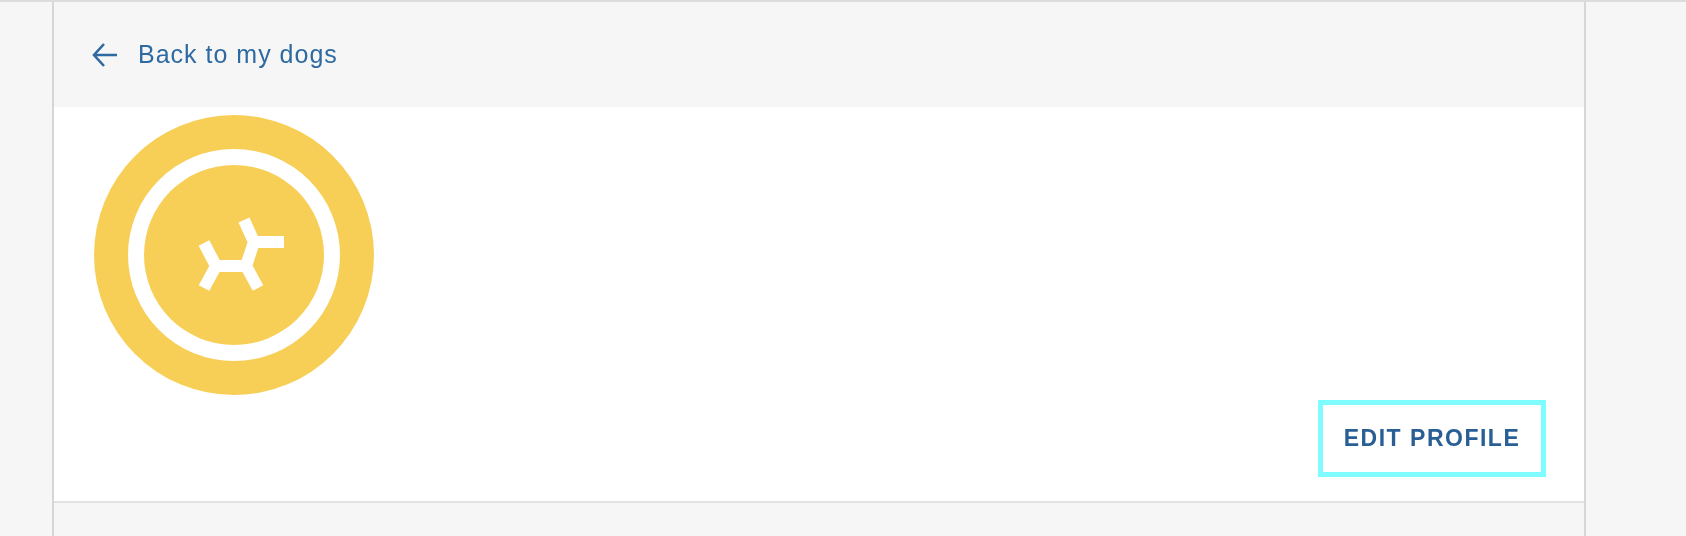  I want to click on back-arrow-icon, so click(105, 54).